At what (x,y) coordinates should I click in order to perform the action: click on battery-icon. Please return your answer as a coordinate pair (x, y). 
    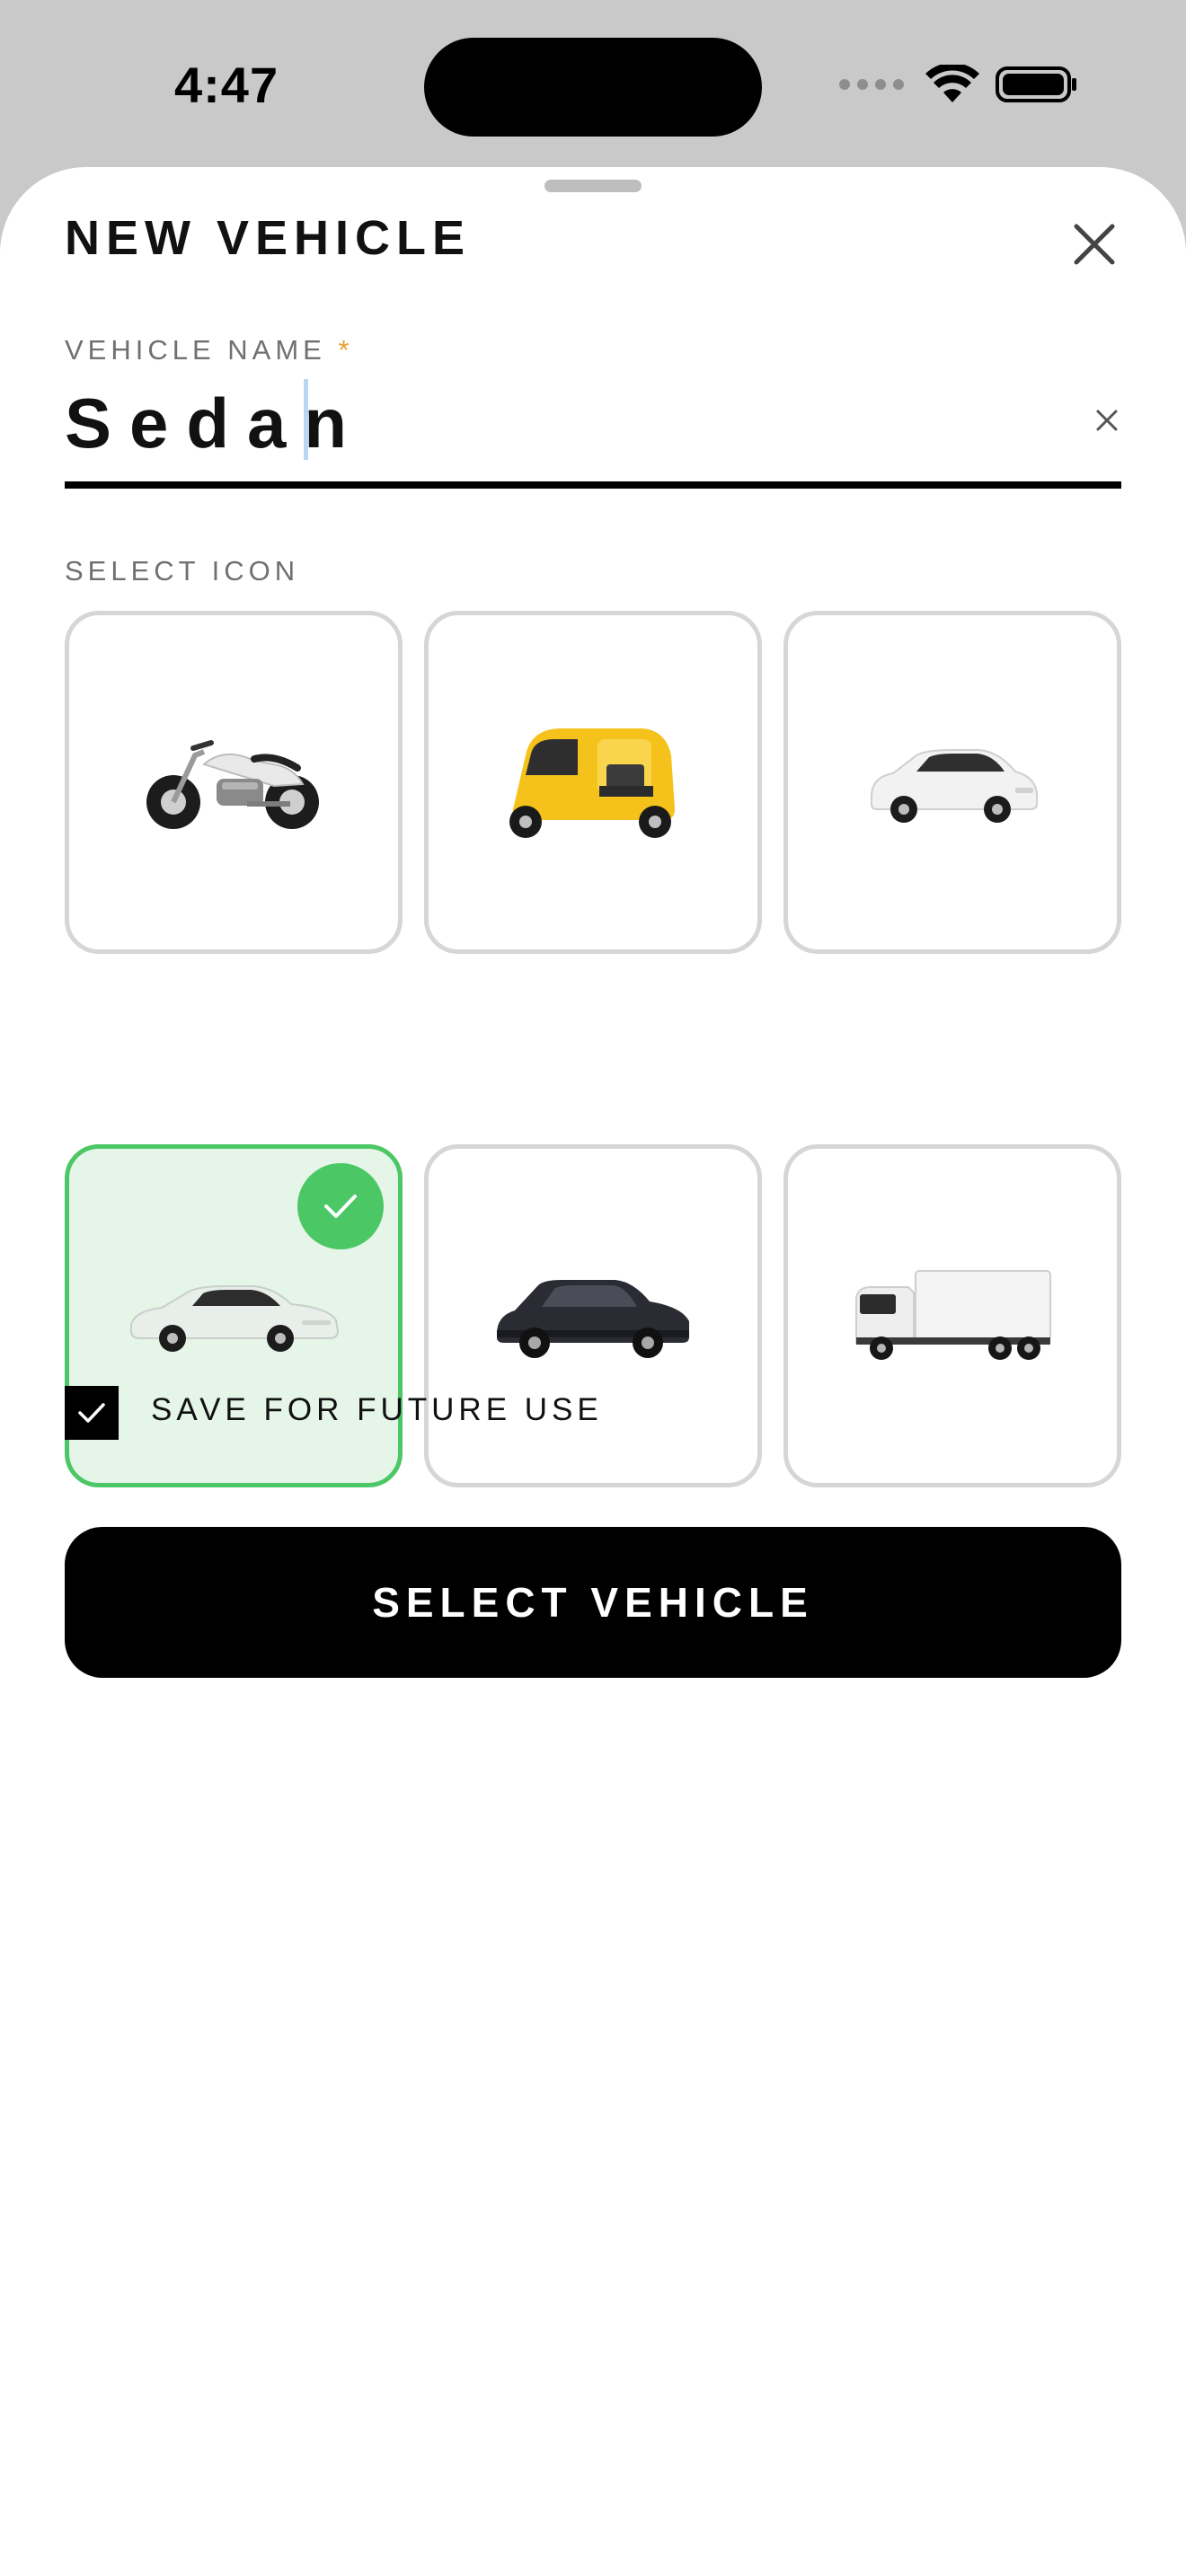
    Looking at the image, I should click on (1036, 84).